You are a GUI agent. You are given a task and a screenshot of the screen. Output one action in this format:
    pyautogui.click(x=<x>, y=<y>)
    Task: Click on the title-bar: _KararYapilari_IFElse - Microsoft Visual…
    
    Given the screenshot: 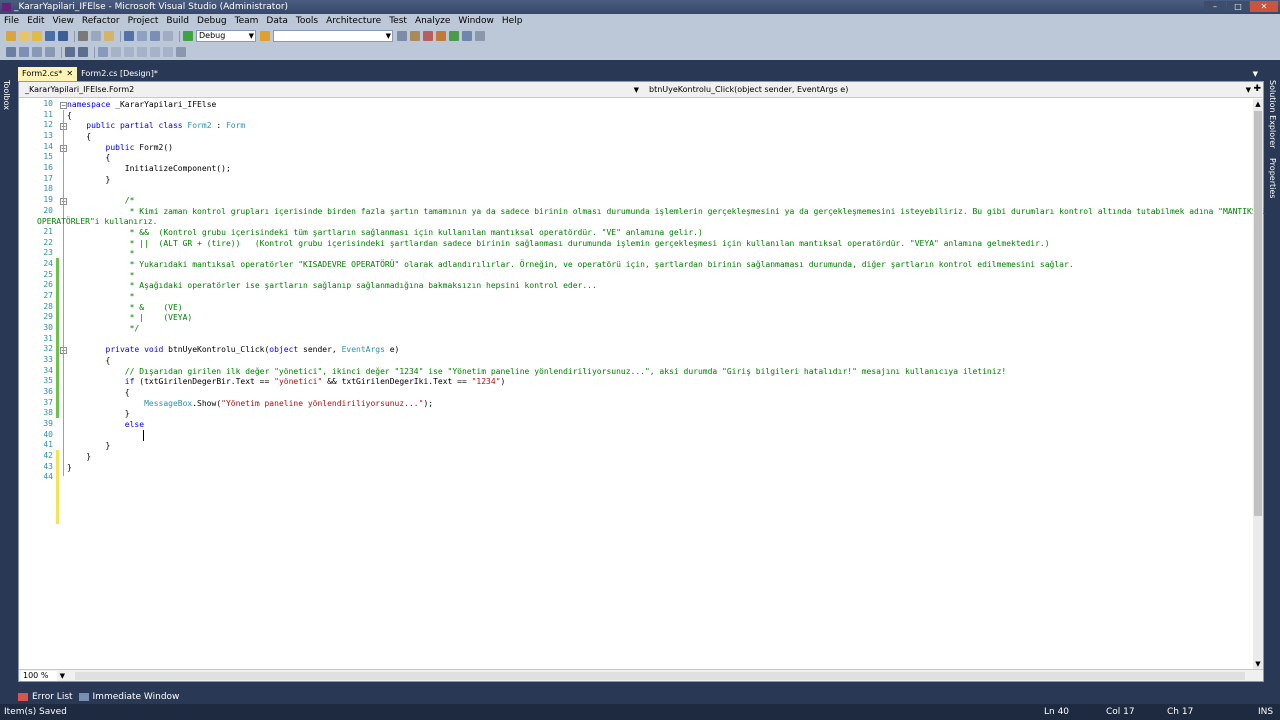 What is the action you would take?
    pyautogui.click(x=640, y=7)
    